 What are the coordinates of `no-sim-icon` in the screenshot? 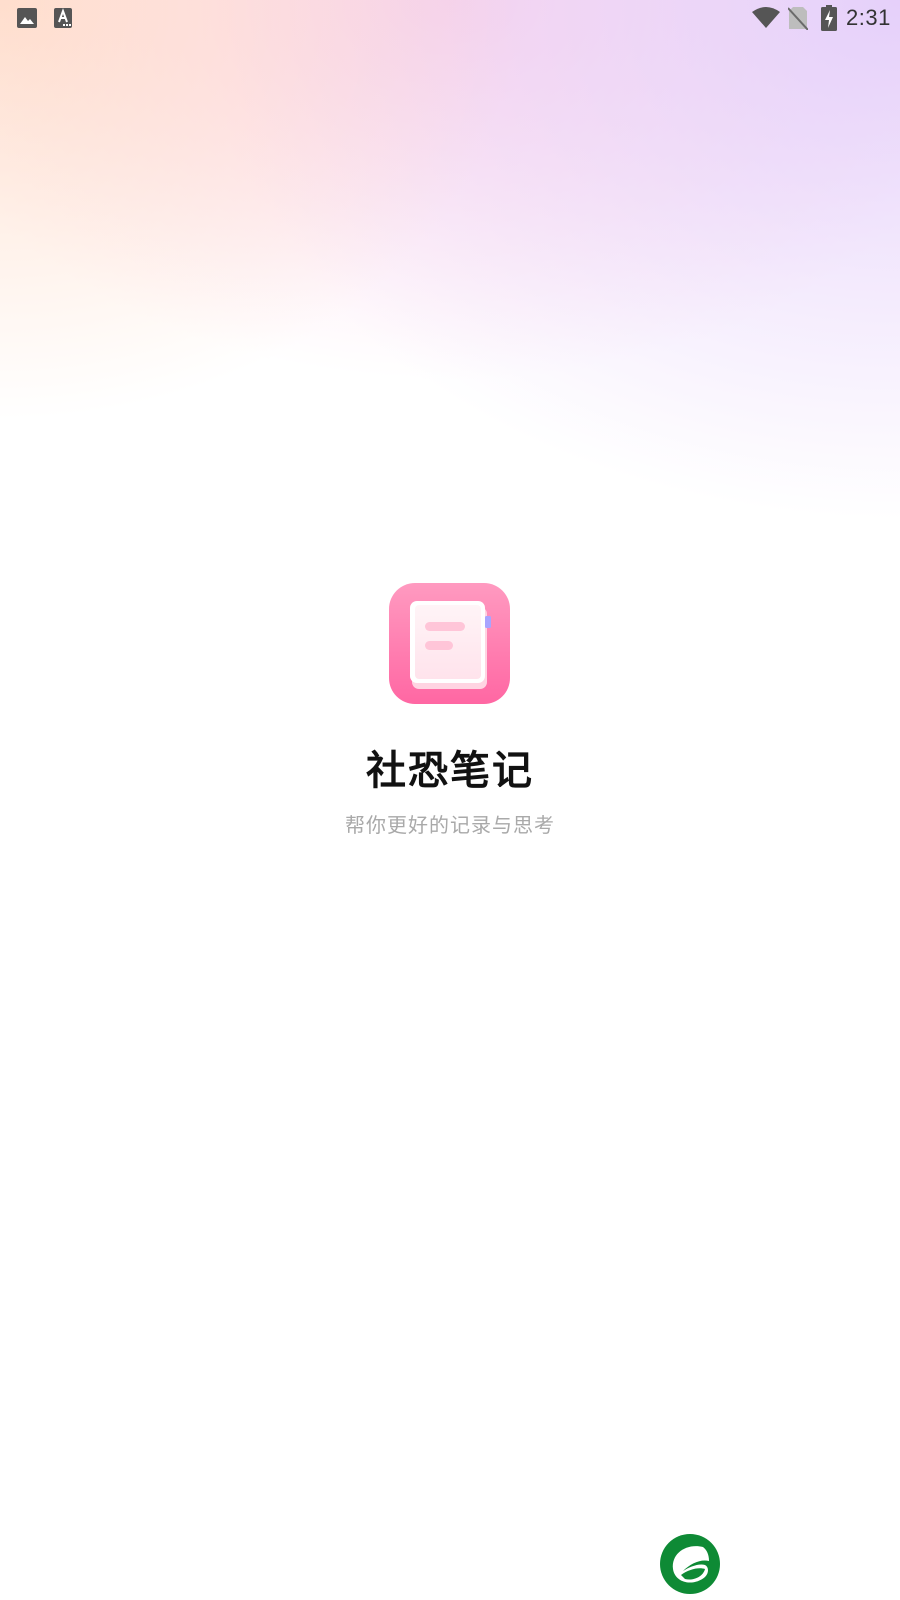 It's located at (798, 18).